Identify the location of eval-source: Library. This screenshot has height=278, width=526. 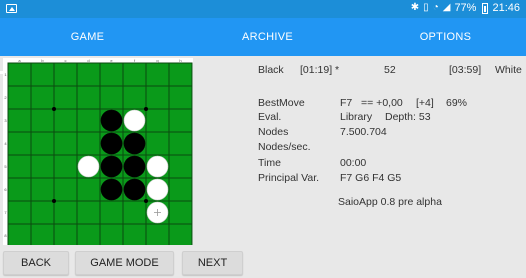
(356, 117).